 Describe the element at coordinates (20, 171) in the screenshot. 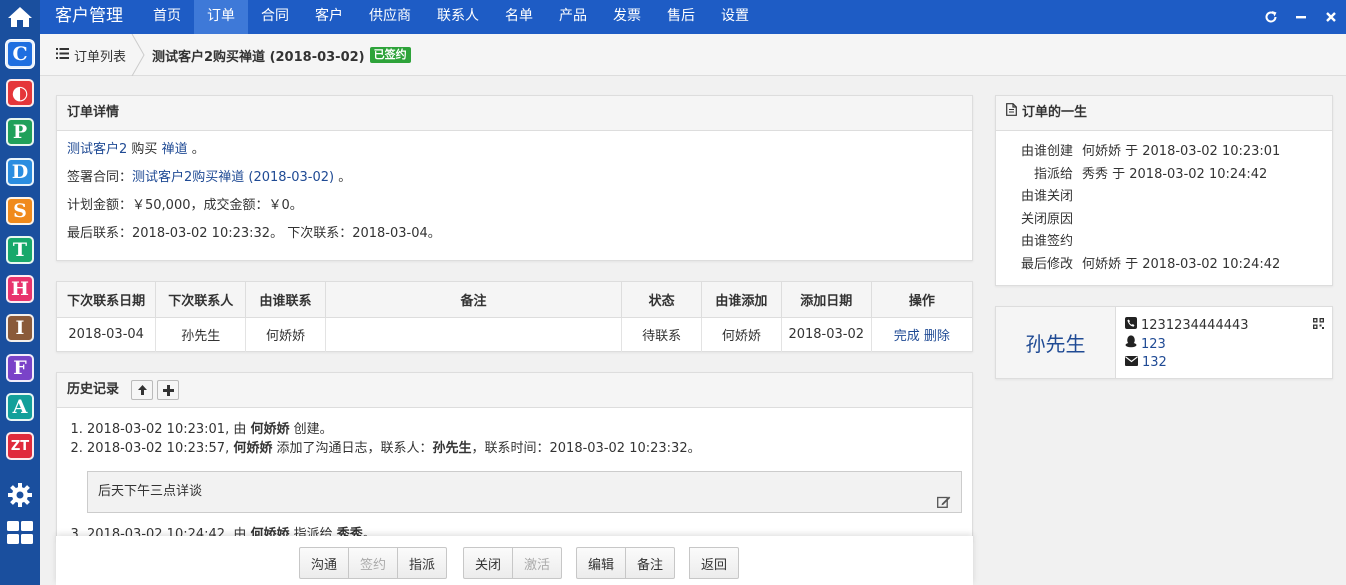

I see `rail-app-3-icon: D` at that location.